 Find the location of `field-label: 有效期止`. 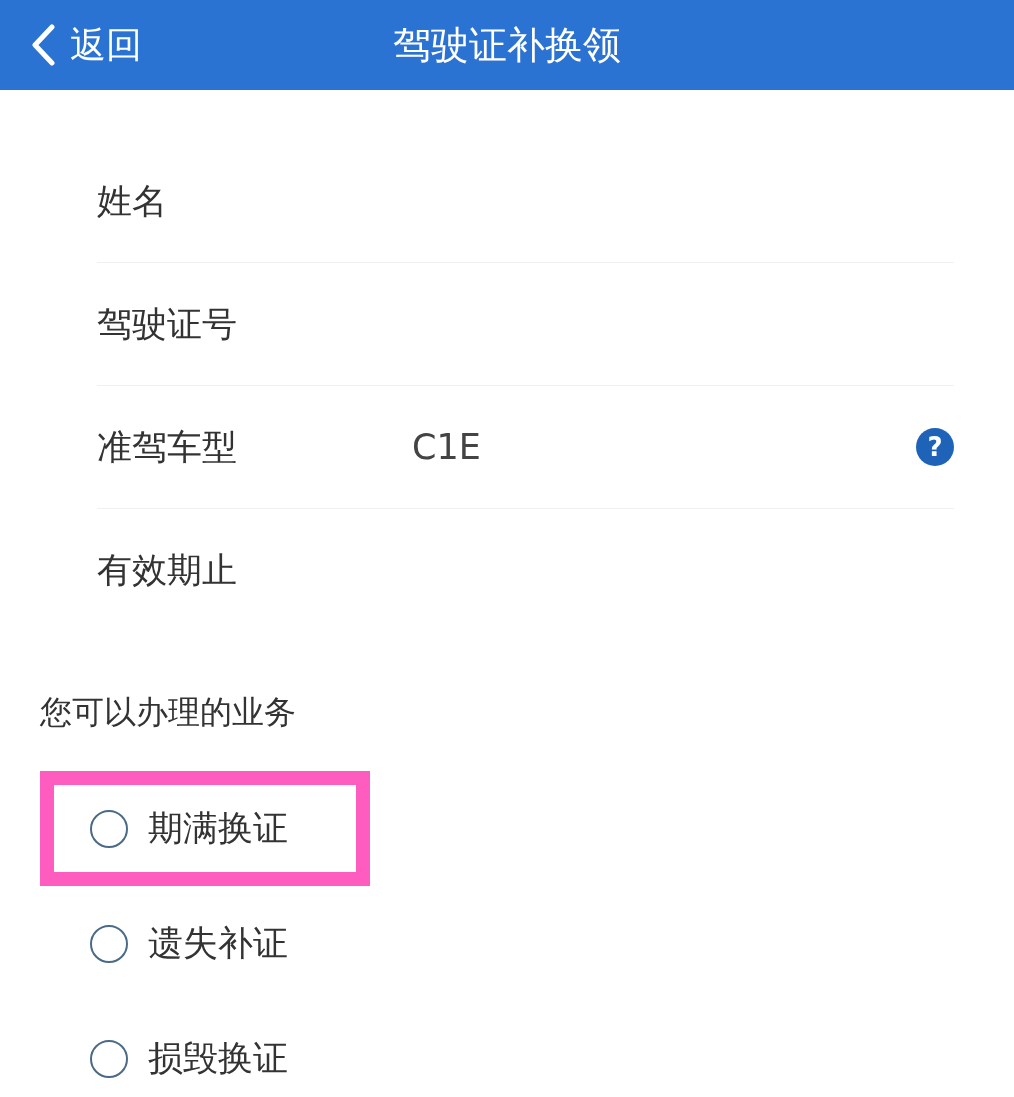

field-label: 有效期止 is located at coordinates (167, 570).